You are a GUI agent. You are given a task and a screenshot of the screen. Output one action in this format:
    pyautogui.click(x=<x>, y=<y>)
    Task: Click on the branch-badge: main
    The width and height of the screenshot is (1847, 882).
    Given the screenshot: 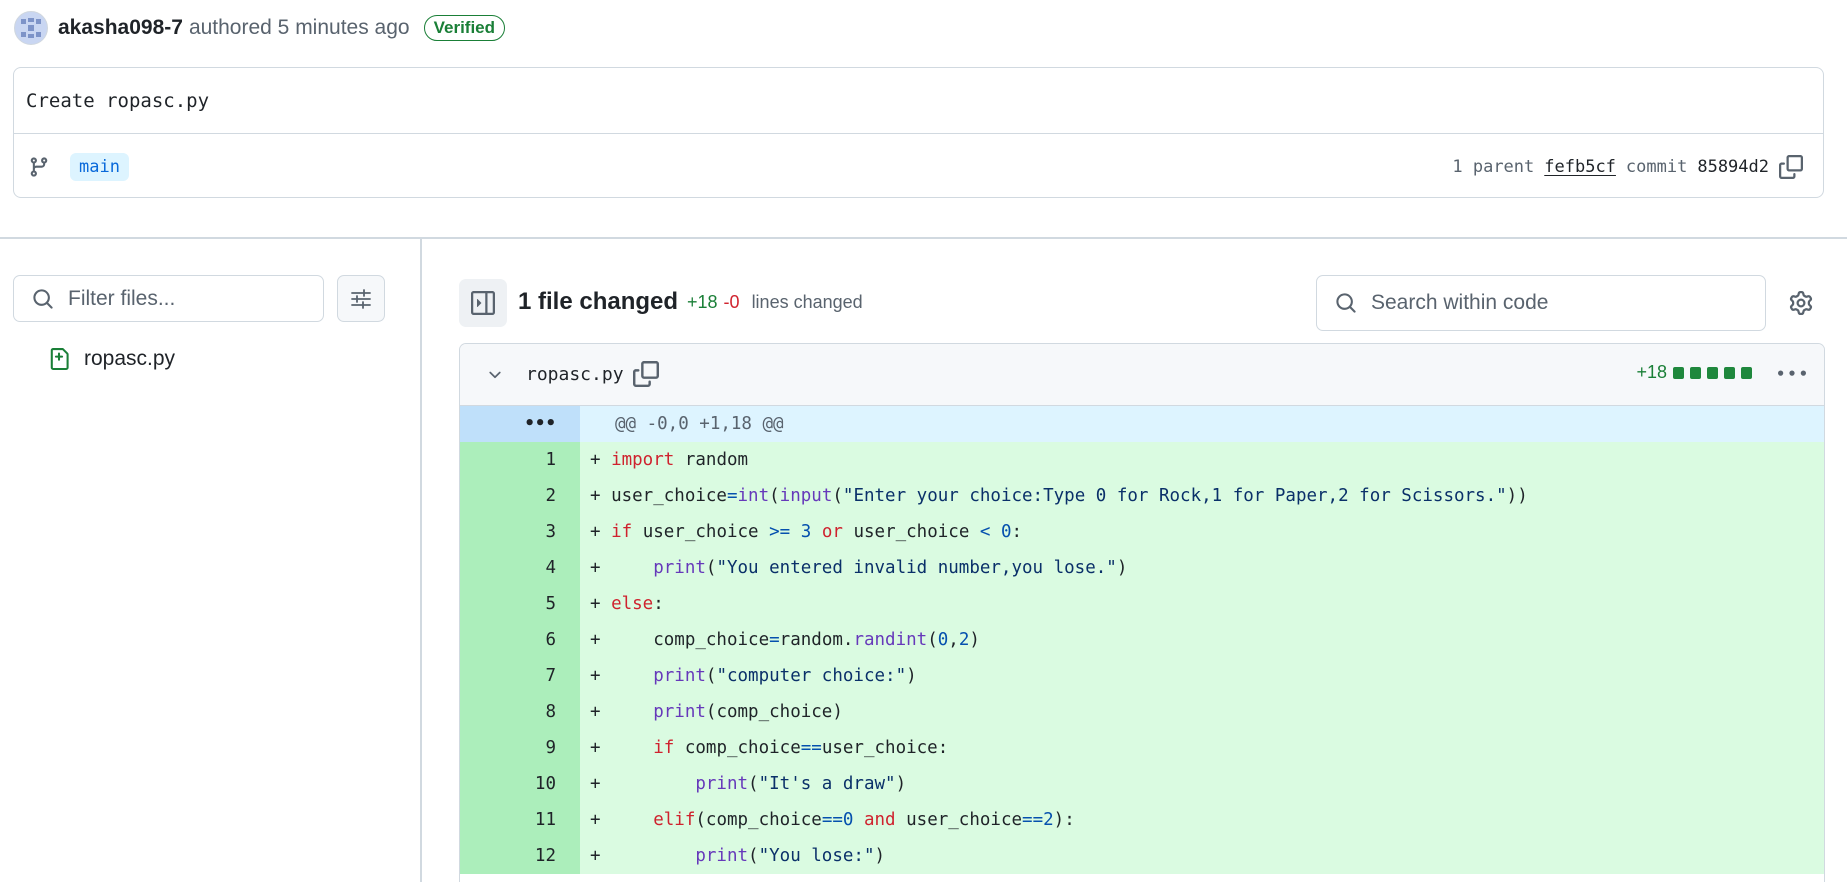 What is the action you would take?
    pyautogui.click(x=99, y=166)
    